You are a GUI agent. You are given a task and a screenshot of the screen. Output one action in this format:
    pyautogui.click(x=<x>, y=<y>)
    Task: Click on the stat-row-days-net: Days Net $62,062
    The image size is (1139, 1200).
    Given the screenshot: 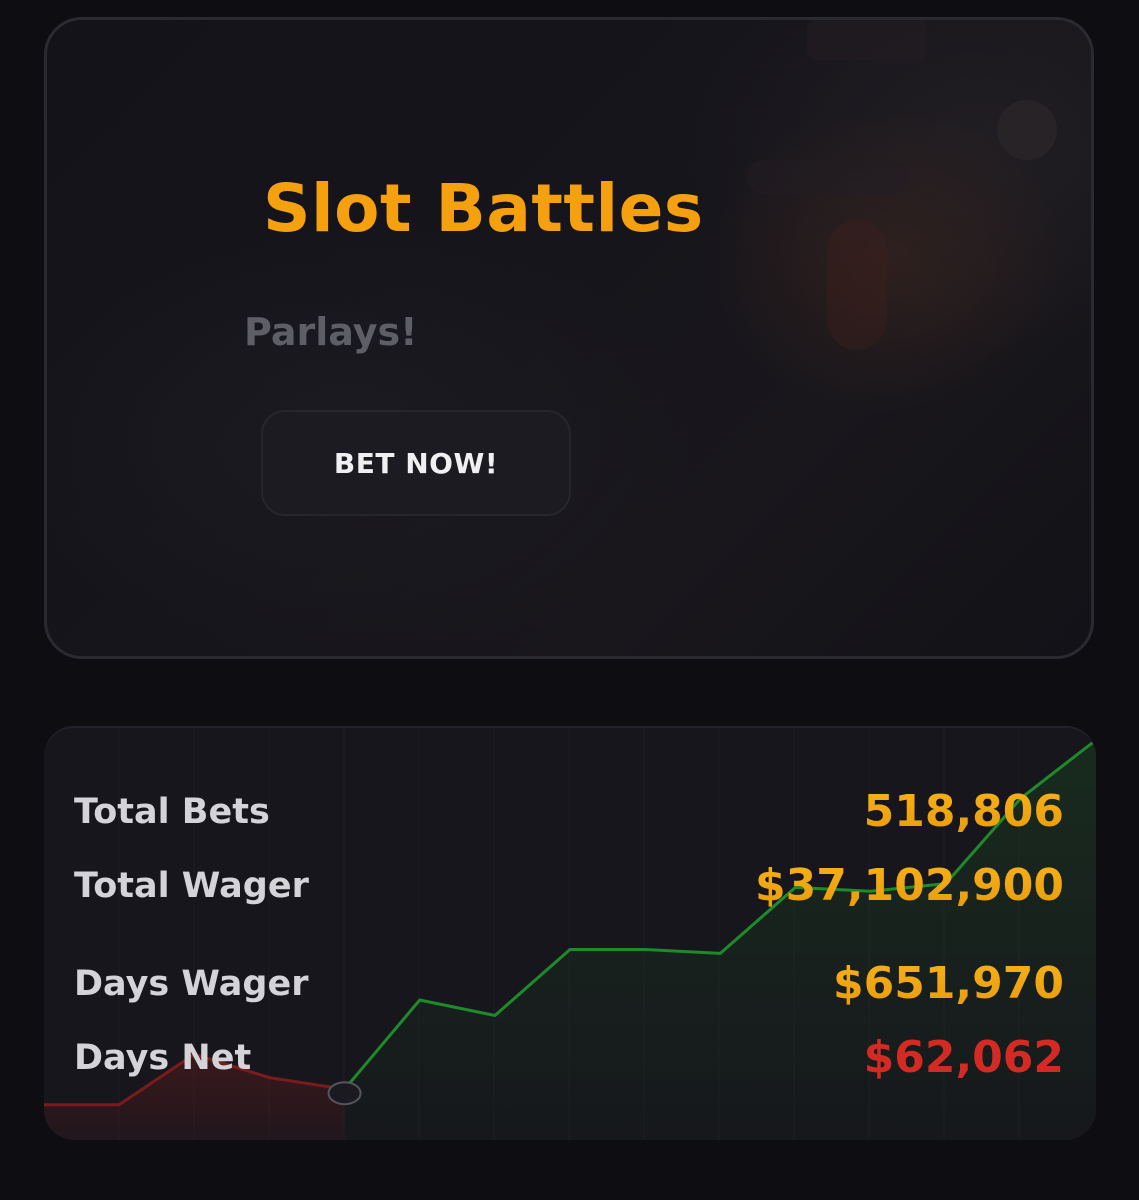 What is the action you would take?
    pyautogui.click(x=569, y=1058)
    